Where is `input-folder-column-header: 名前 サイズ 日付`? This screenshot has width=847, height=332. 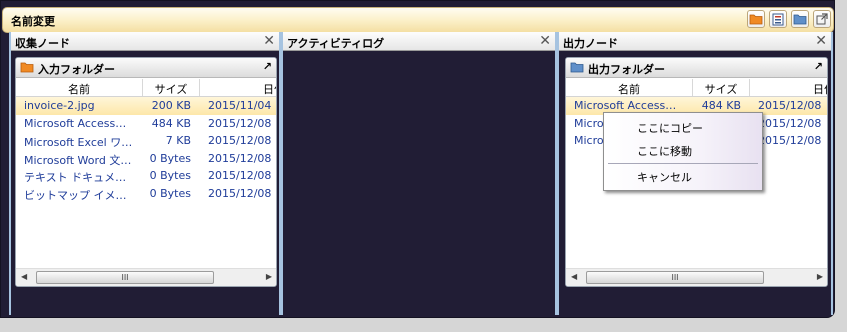 input-folder-column-header: 名前 サイズ 日付 is located at coordinates (146, 88).